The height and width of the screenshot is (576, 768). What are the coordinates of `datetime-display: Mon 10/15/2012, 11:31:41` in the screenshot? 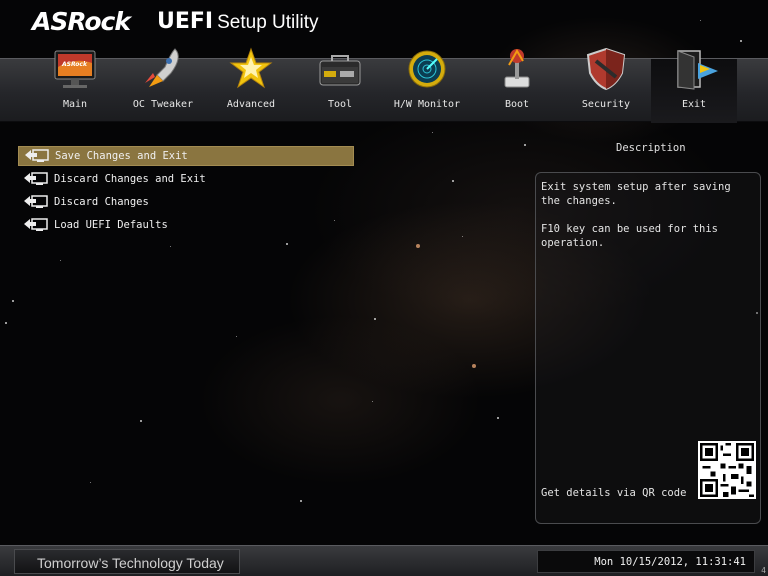 It's located at (670, 562).